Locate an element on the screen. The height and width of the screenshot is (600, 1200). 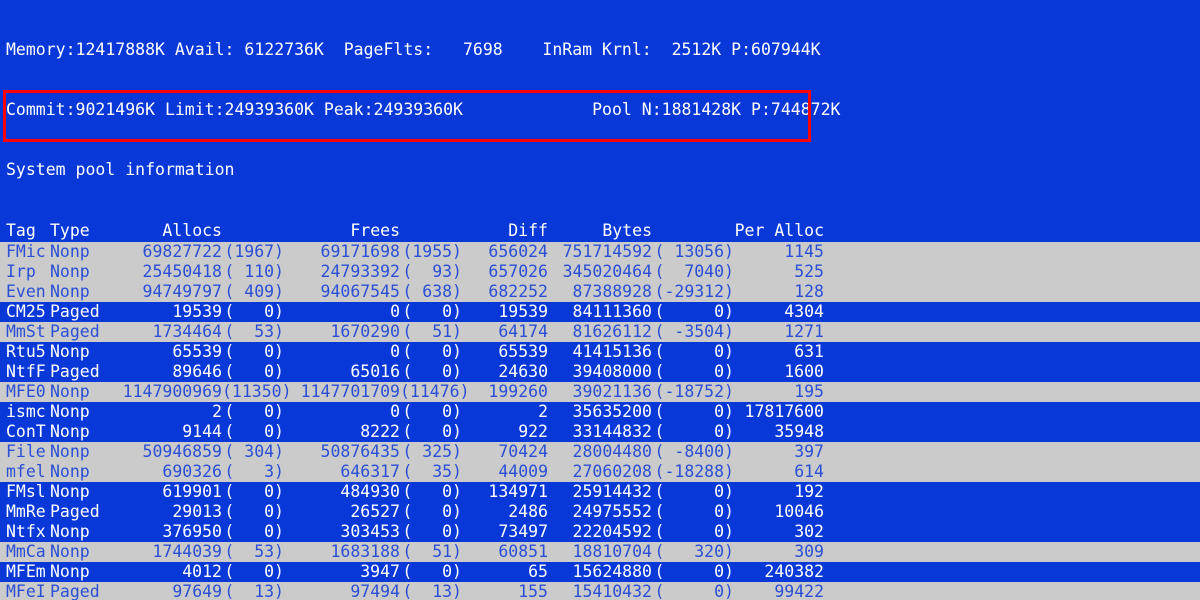
column-header-per-alloc: Per Alloc is located at coordinates (779, 231).